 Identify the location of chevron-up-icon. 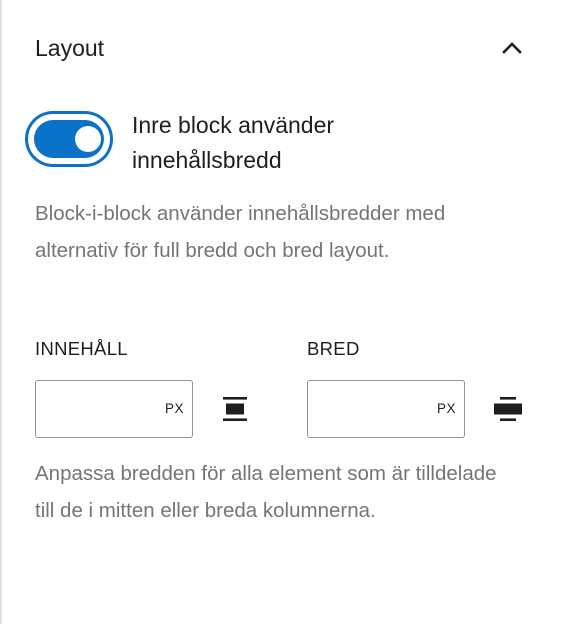
(512, 48).